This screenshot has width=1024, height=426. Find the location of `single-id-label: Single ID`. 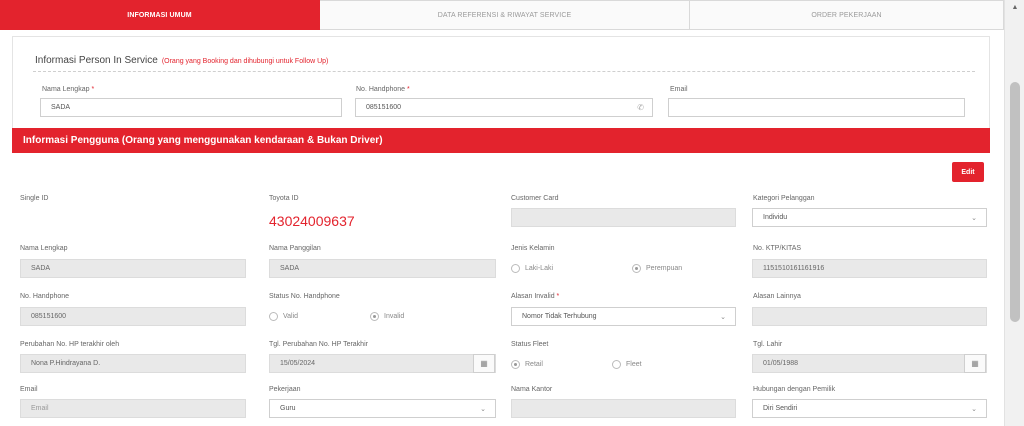

single-id-label: Single ID is located at coordinates (34, 198).